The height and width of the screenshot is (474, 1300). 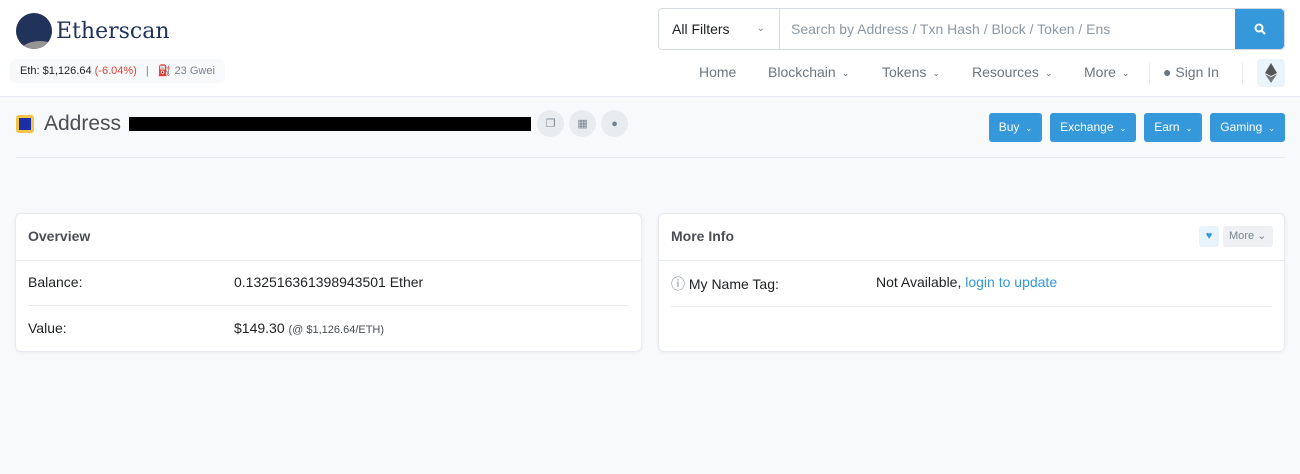 What do you see at coordinates (34, 31) in the screenshot?
I see `logo-icon` at bounding box center [34, 31].